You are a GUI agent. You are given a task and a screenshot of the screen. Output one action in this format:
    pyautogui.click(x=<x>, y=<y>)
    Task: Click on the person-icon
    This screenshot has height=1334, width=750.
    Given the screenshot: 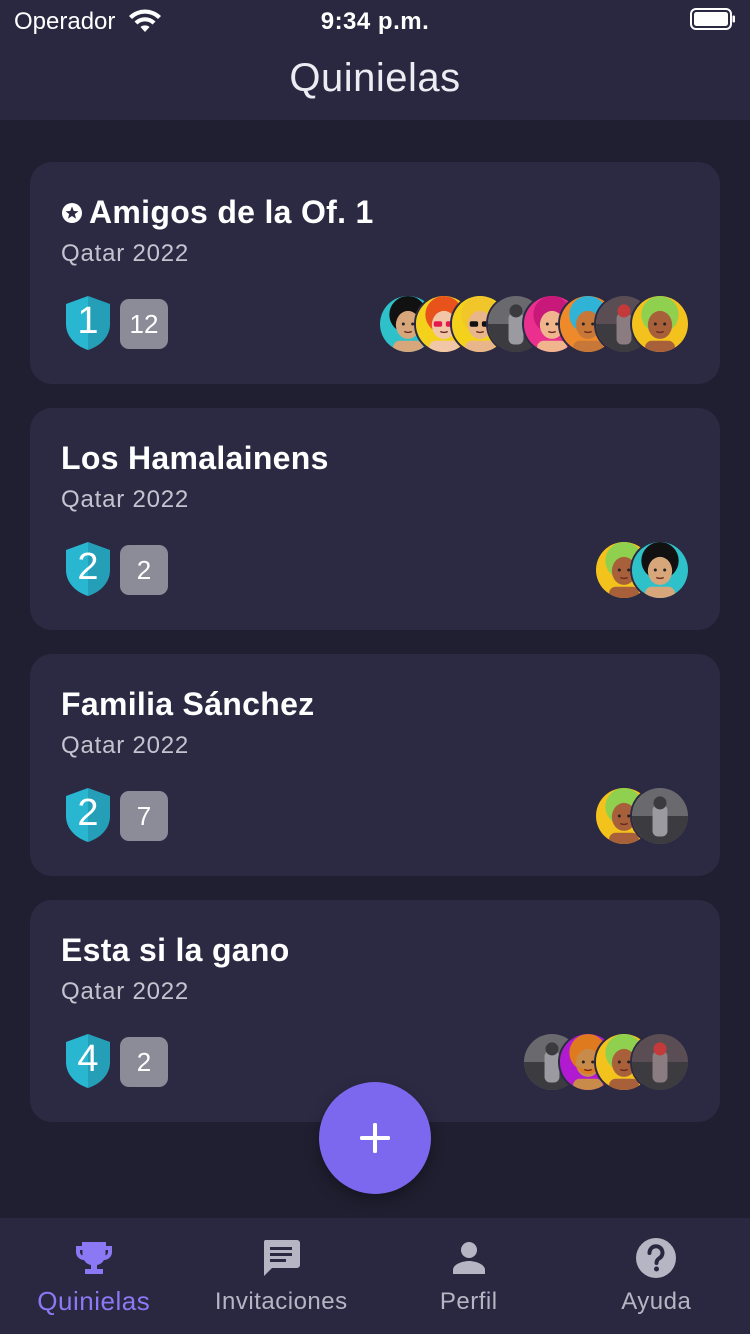 What is the action you would take?
    pyautogui.click(x=468, y=1258)
    